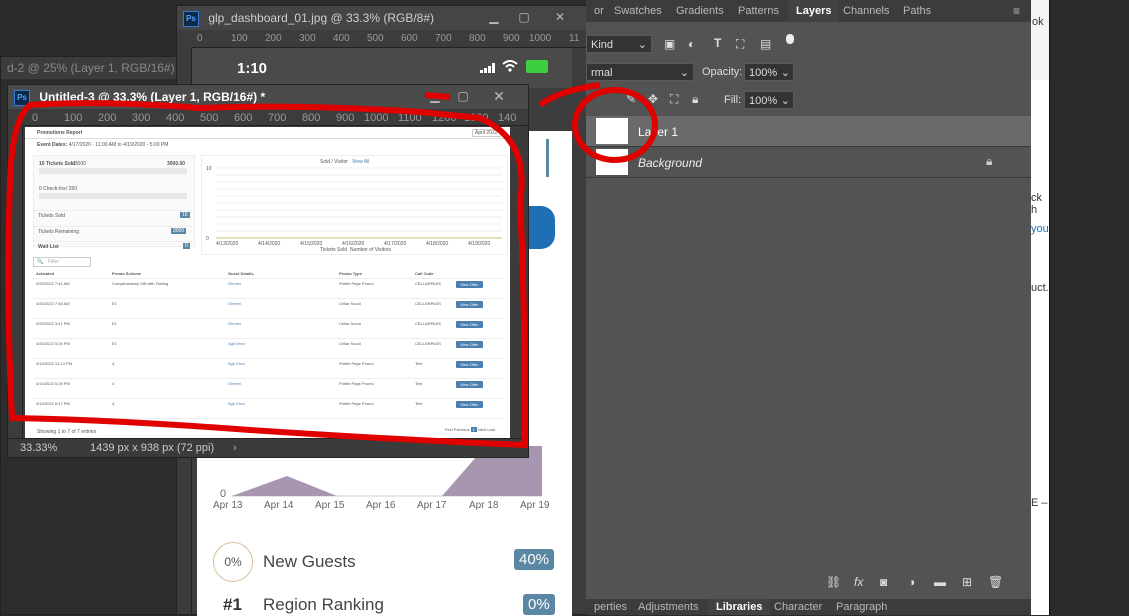 The height and width of the screenshot is (616, 1129). I want to click on annotation-circle, so click(615, 125).